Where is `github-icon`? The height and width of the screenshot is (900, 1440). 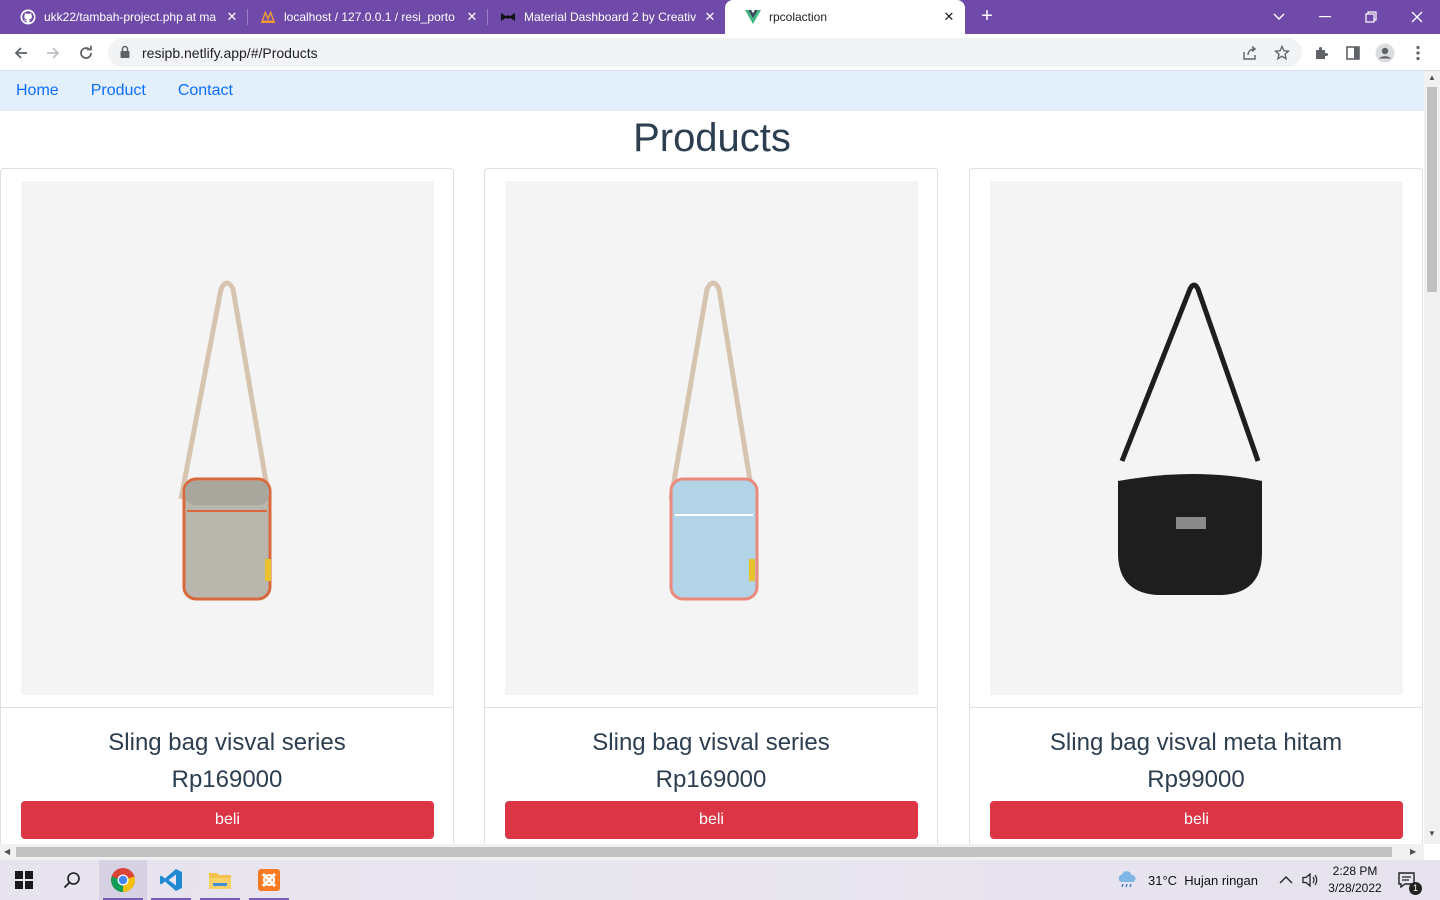
github-icon is located at coordinates (28, 17).